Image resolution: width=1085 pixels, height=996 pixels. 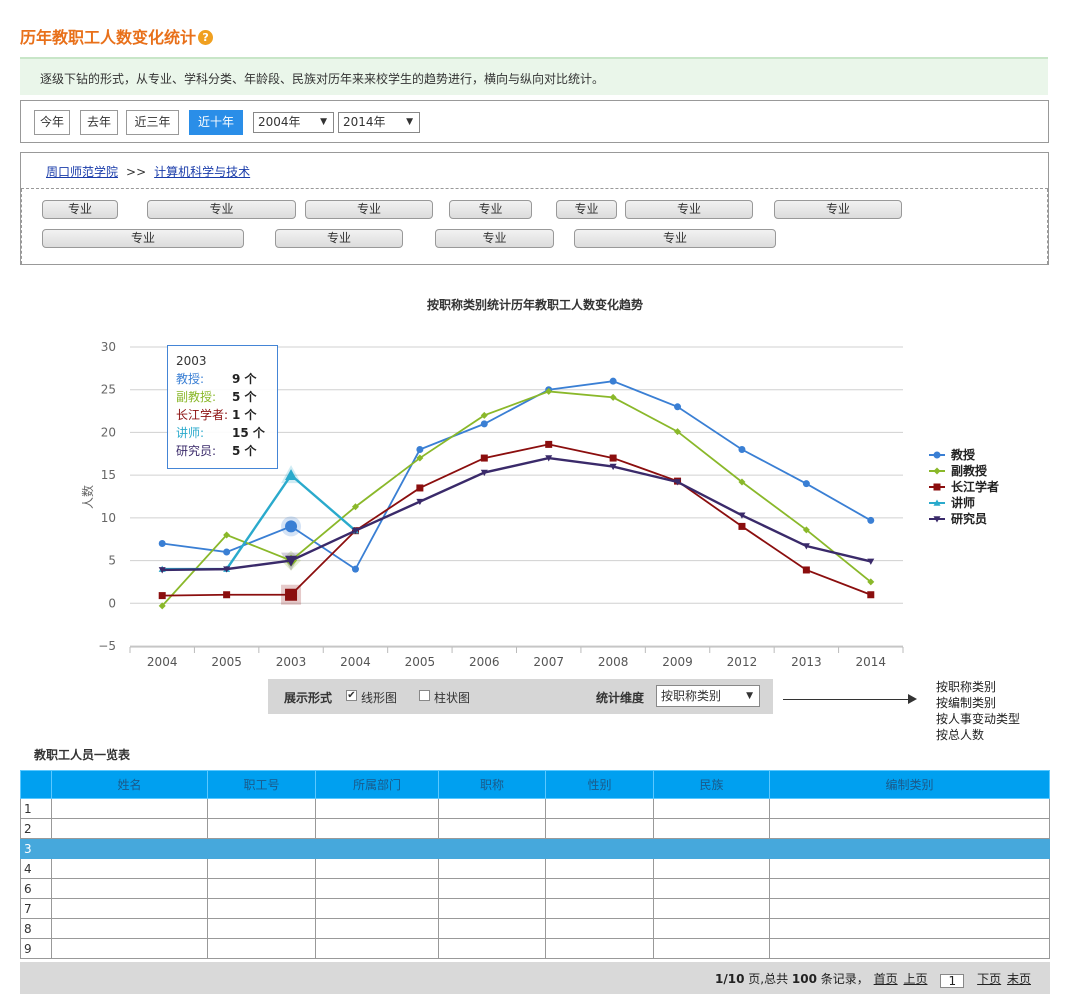 What do you see at coordinates (909, 784) in the screenshot?
I see `column-header-staffing-type: 编制类别` at bounding box center [909, 784].